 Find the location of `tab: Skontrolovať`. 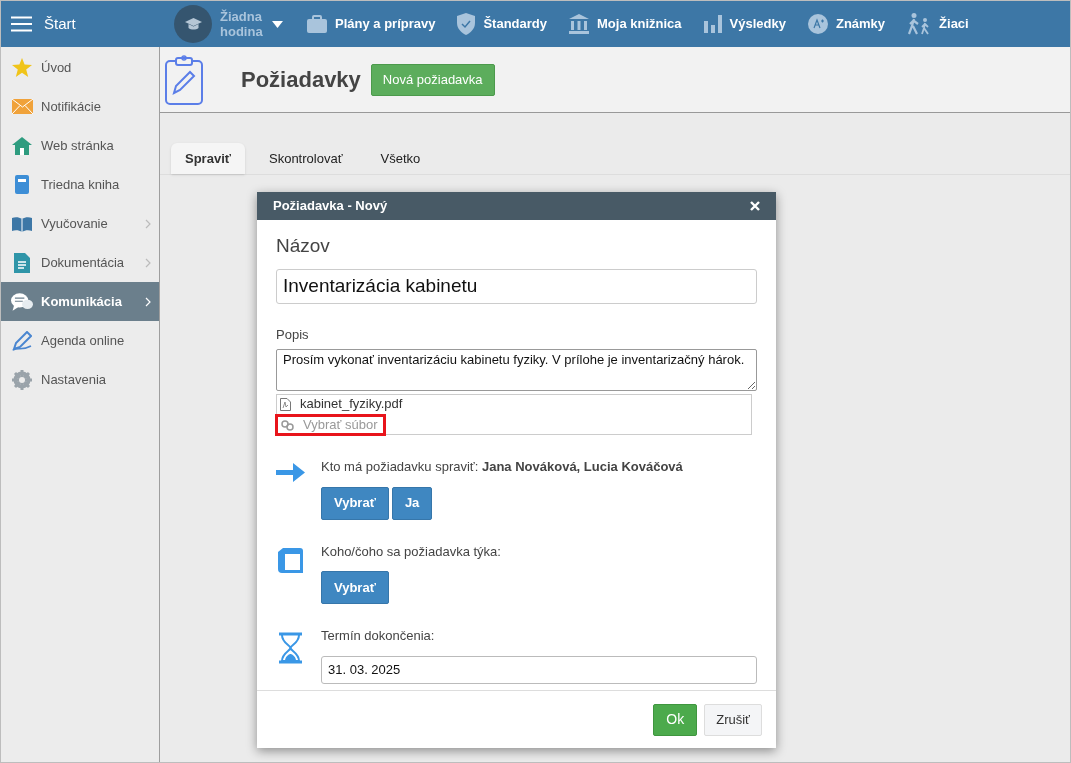

tab: Skontrolovať is located at coordinates (306, 158).